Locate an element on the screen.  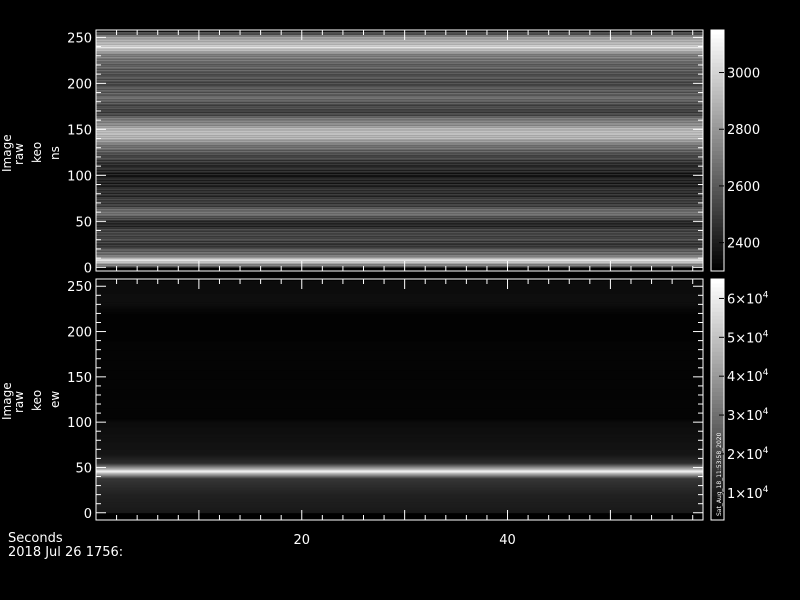
date-line: 2018 Jul 26 1756: is located at coordinates (66, 552).